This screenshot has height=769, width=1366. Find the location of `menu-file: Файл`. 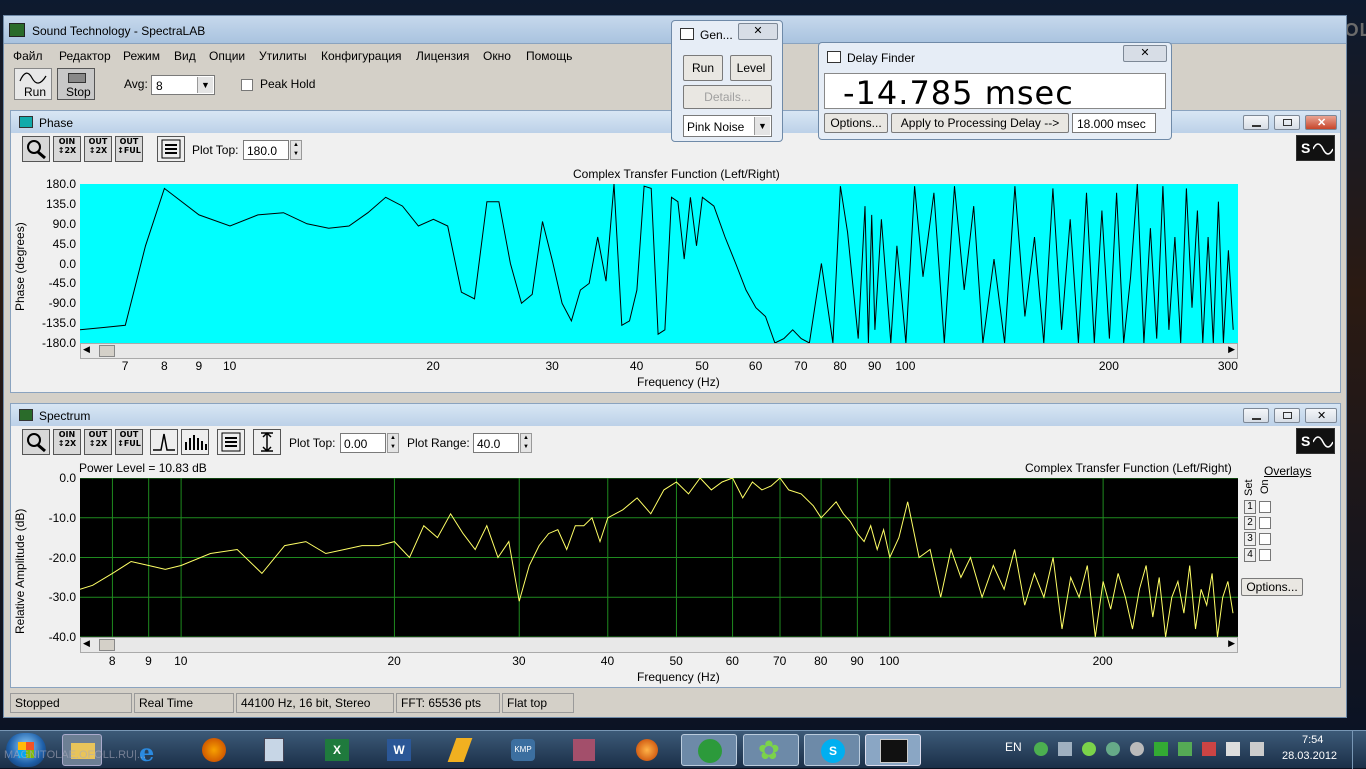

menu-file: Файл is located at coordinates (28, 56).